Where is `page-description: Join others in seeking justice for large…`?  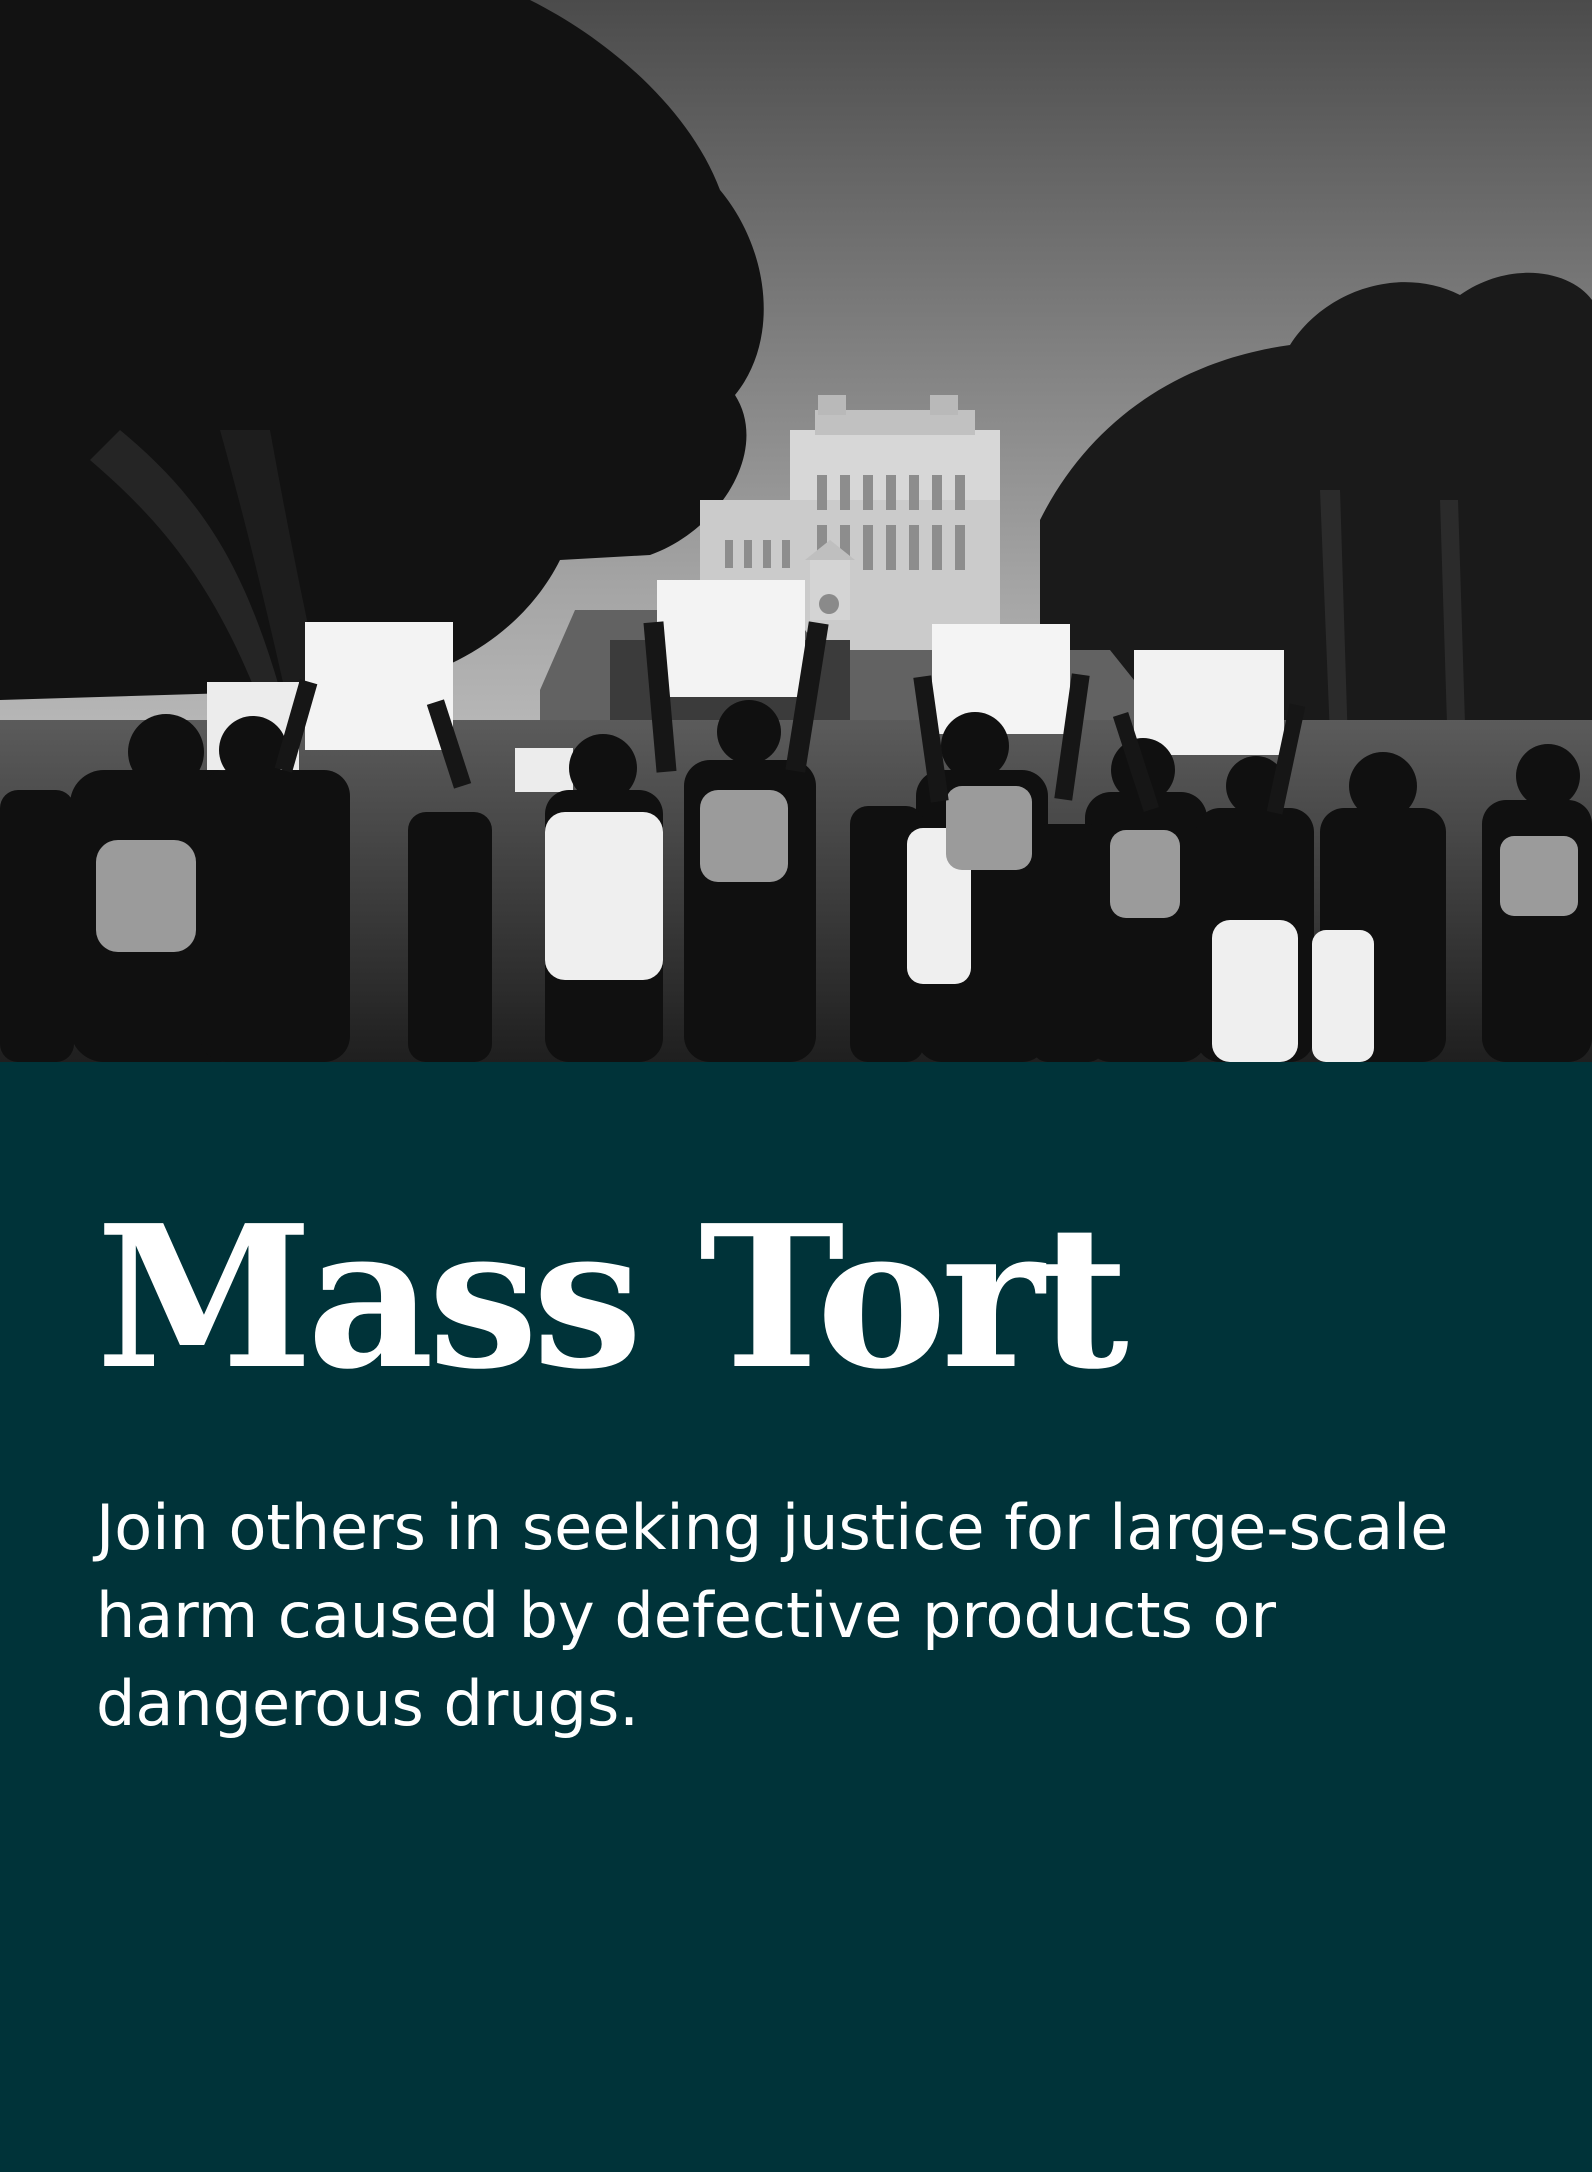
page-description: Join others in seeking justice for large… is located at coordinates (772, 1615).